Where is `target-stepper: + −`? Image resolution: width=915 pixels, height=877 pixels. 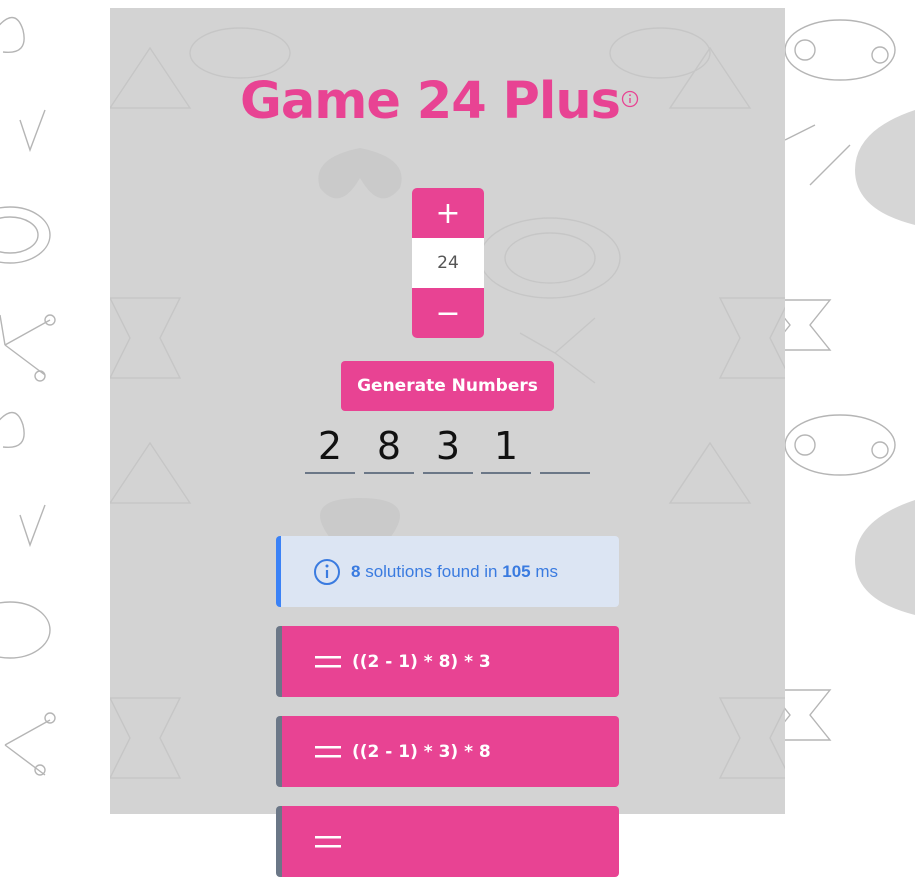 target-stepper: + − is located at coordinates (448, 263).